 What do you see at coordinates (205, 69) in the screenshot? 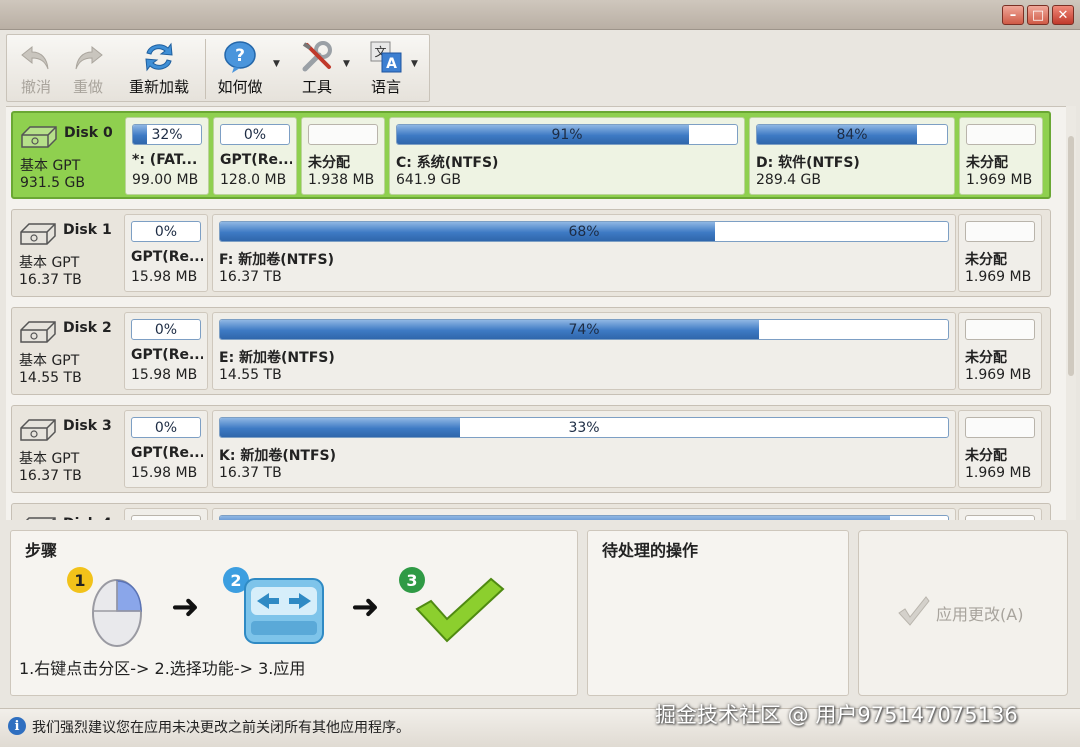
I see `toolbar-separator` at bounding box center [205, 69].